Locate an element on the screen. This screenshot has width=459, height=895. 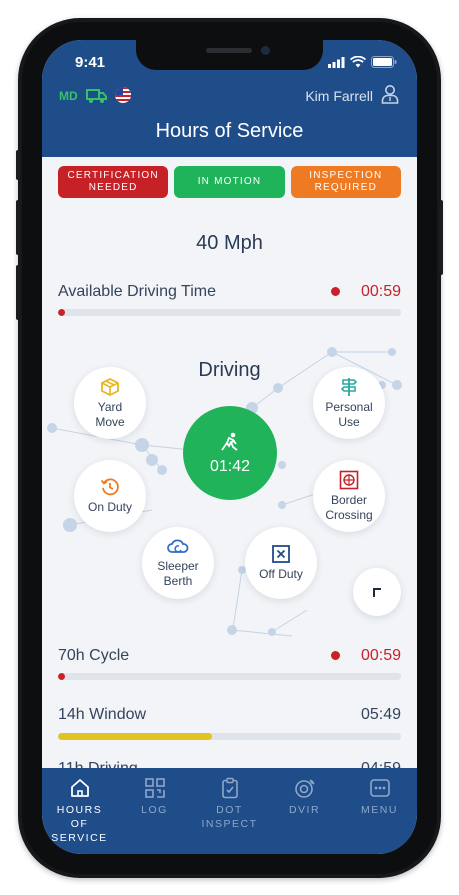
personal-use-button: Personal Use is located at coordinates (349, 403).